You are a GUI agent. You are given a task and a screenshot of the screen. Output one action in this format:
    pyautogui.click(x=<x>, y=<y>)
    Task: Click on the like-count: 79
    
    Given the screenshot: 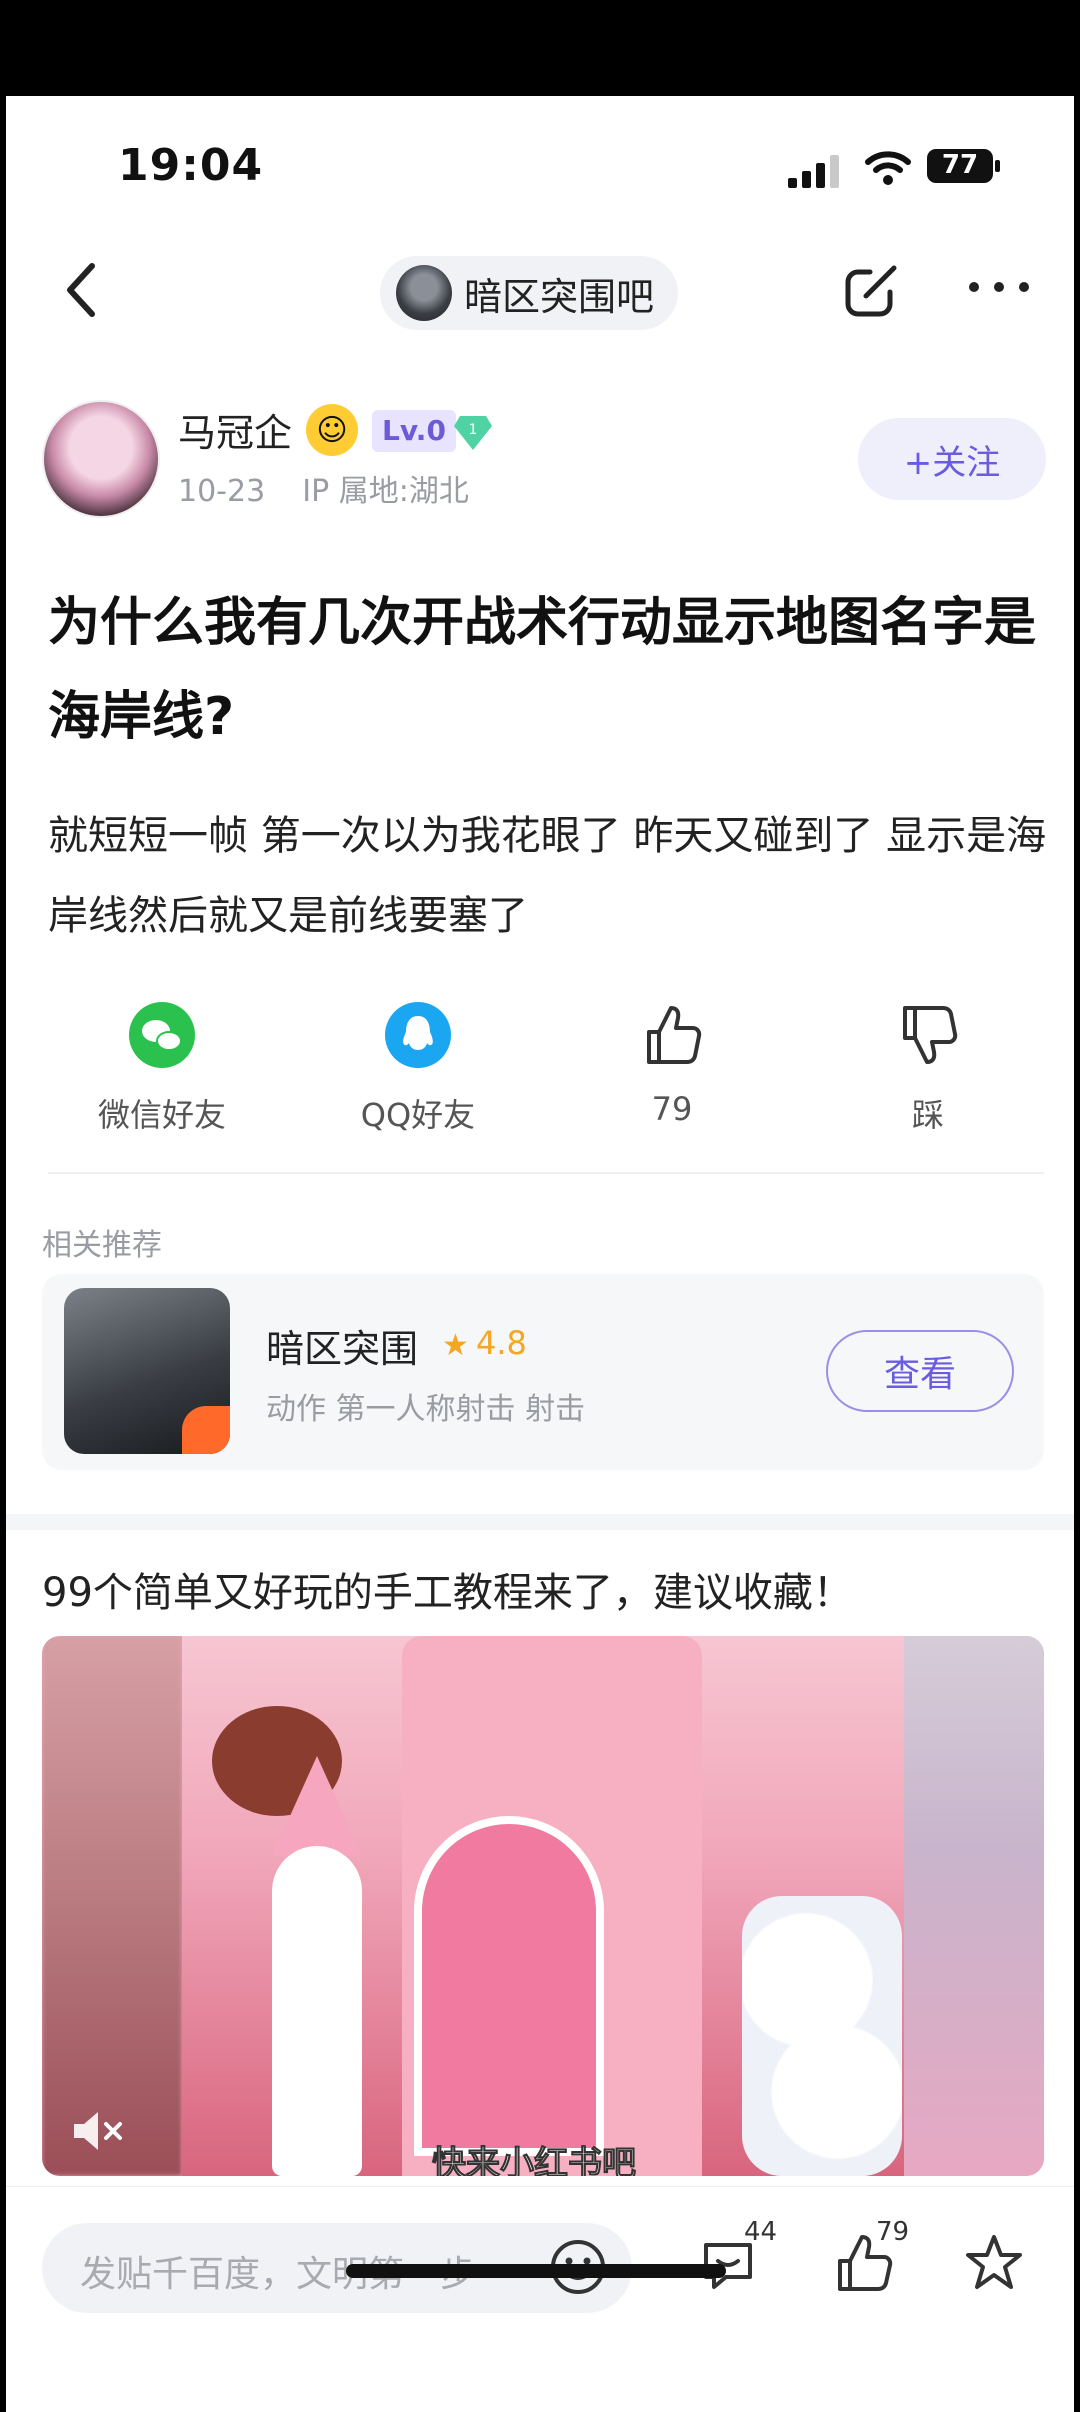 What is the action you would take?
    pyautogui.click(x=672, y=1109)
    